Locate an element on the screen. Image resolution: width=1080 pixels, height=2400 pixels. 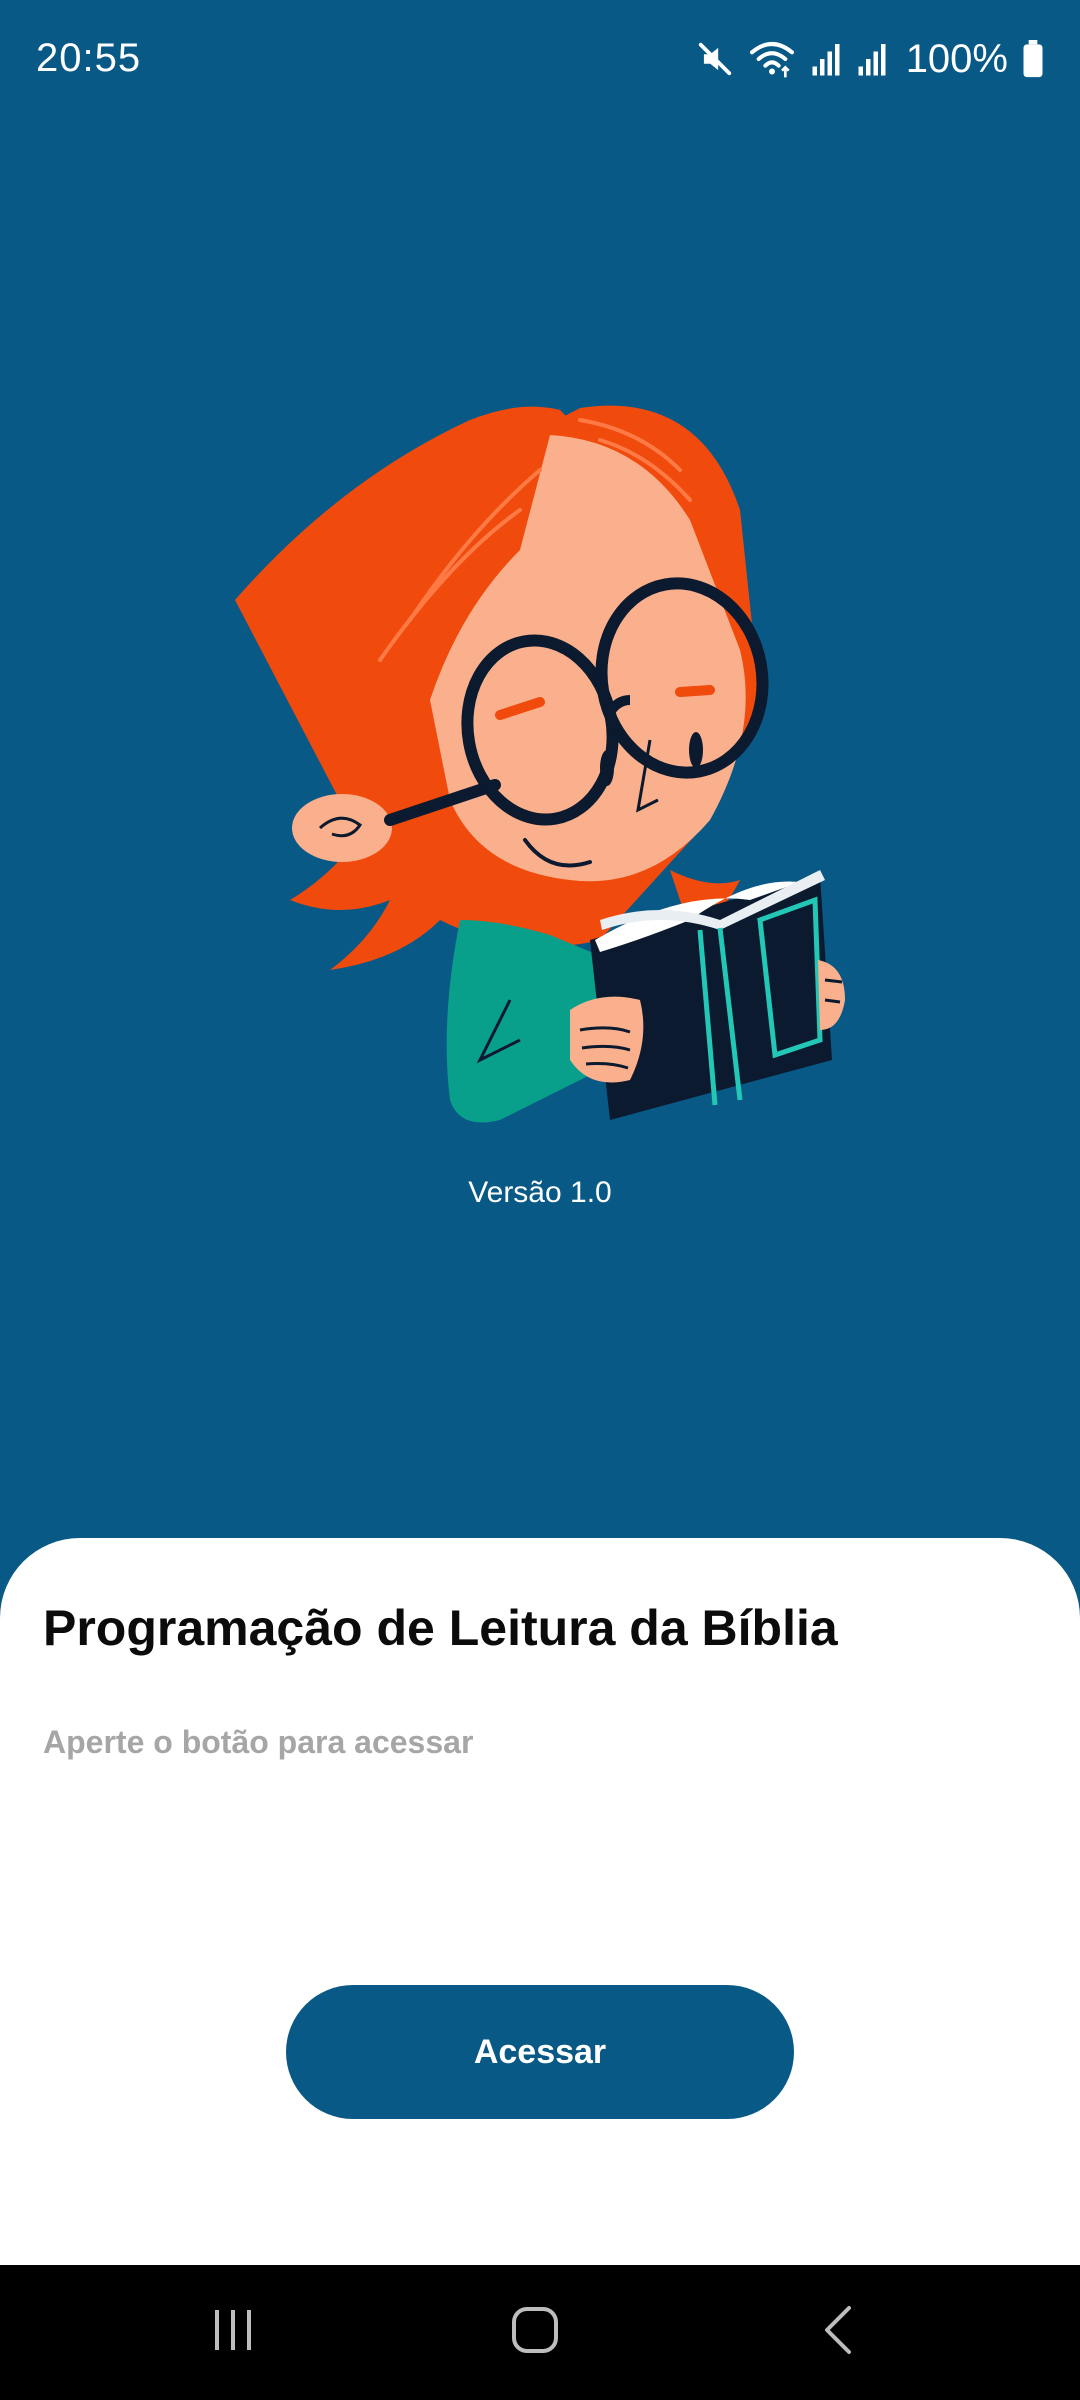
access-button: Acessar is located at coordinates (540, 2052).